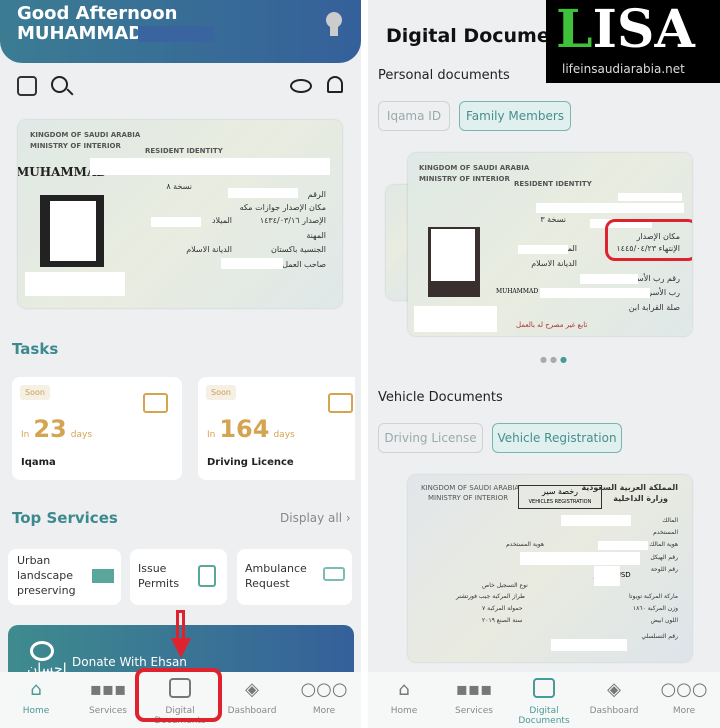  I want to click on service-label: Issue Permits, so click(159, 576).